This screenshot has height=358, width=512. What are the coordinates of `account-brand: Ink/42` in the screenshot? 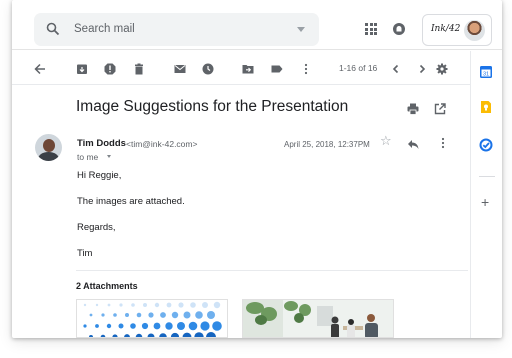 It's located at (446, 29).